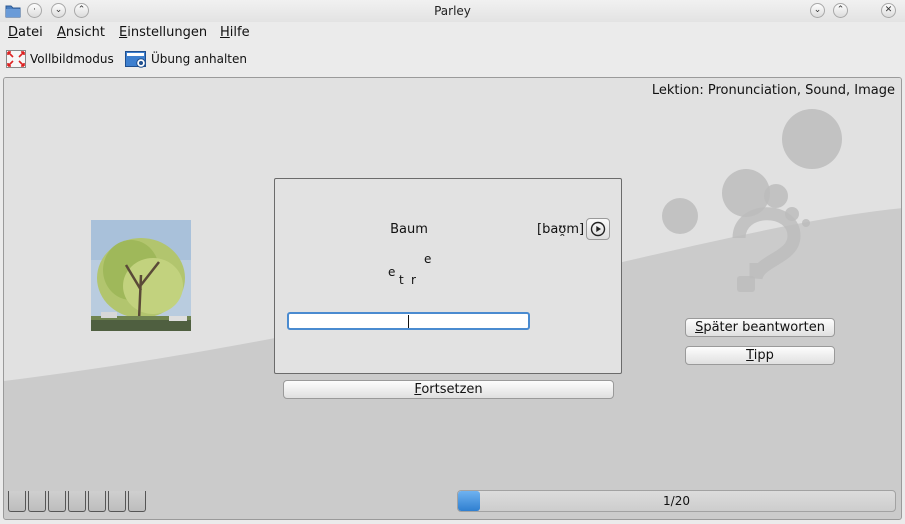 Image resolution: width=905 pixels, height=524 pixels. I want to click on fullscreen-button: Vollbildmodus, so click(60, 59).